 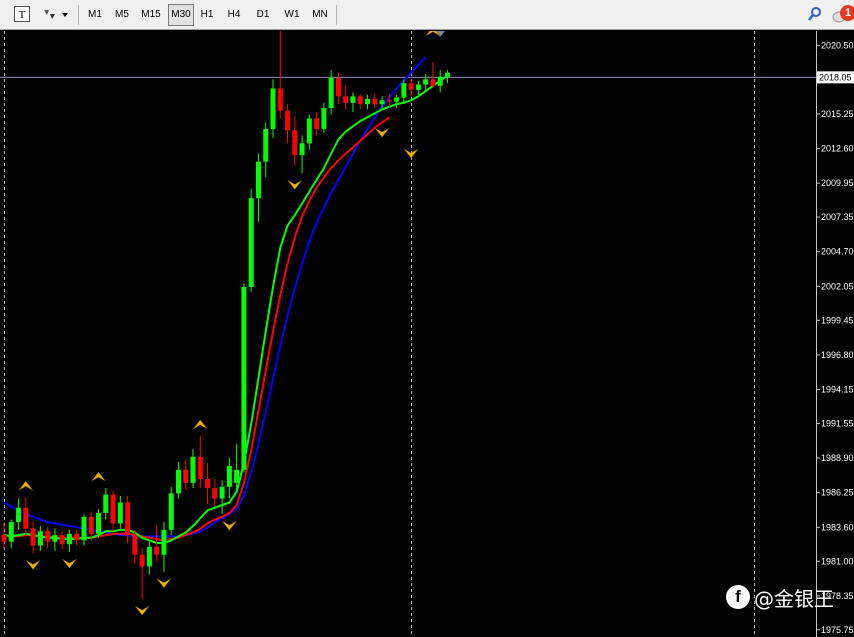 I want to click on watermark-text: @金银王, so click(x=794, y=598).